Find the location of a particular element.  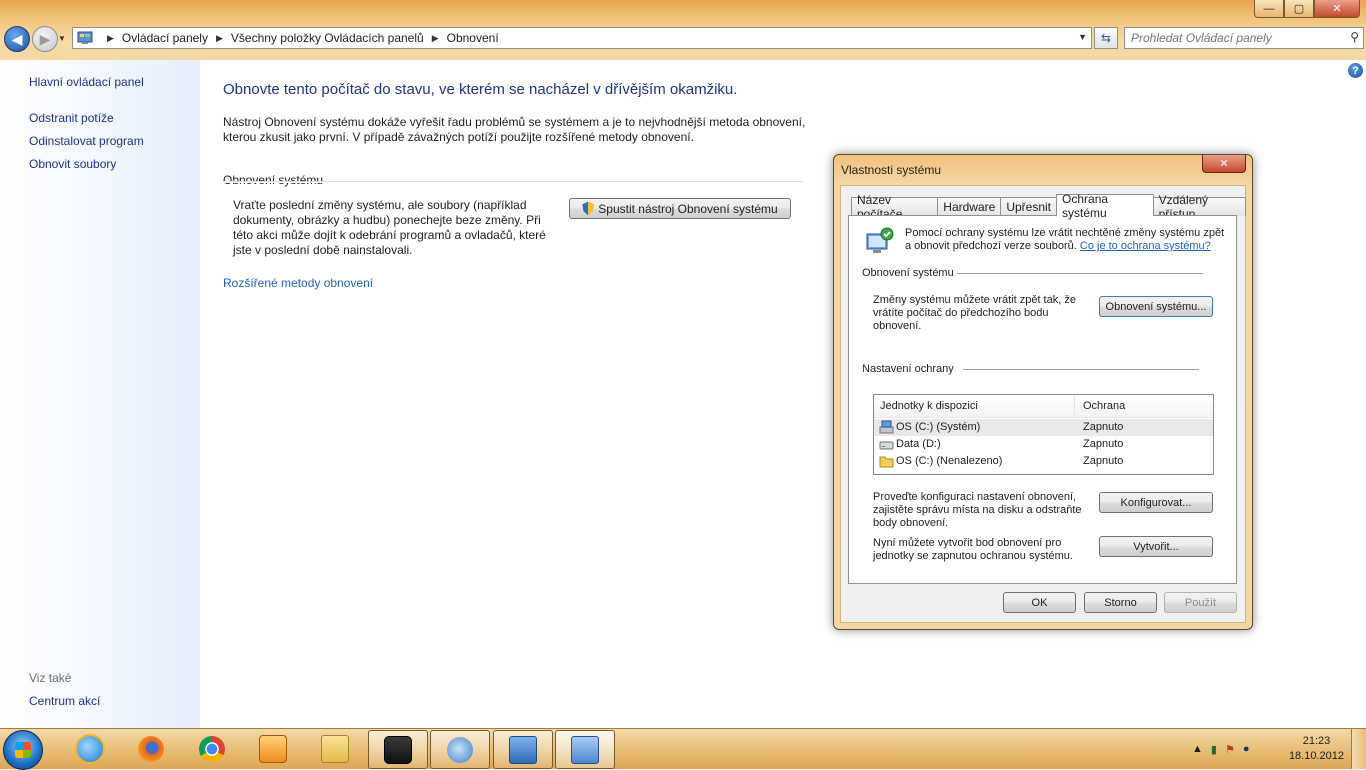

back-button: ◀ is located at coordinates (17, 39).